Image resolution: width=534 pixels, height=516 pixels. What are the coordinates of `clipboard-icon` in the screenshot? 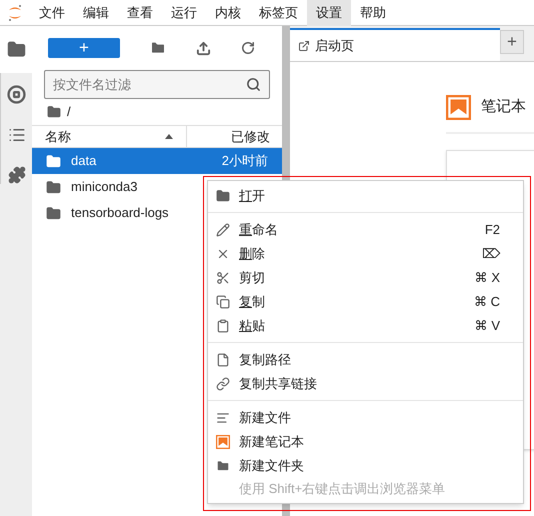 It's located at (223, 326).